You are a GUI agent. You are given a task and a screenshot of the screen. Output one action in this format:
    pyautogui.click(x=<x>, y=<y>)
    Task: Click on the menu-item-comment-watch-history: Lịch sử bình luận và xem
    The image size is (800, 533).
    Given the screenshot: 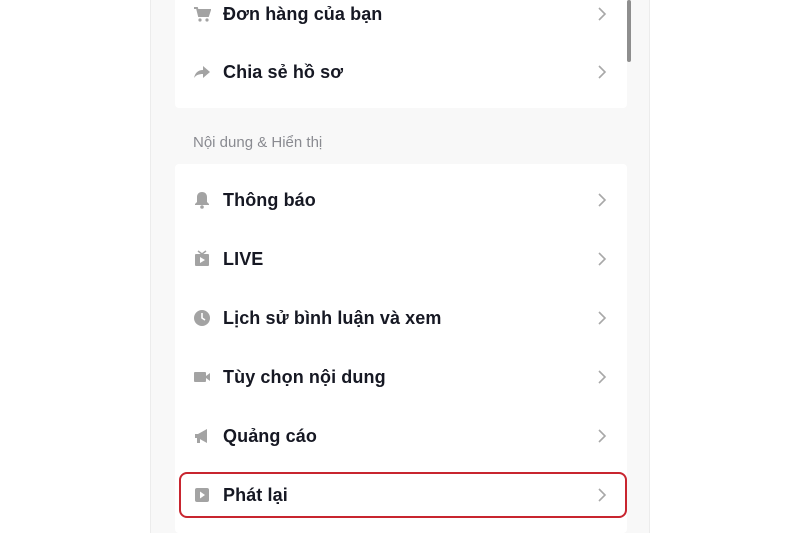 What is the action you would take?
    pyautogui.click(x=401, y=318)
    